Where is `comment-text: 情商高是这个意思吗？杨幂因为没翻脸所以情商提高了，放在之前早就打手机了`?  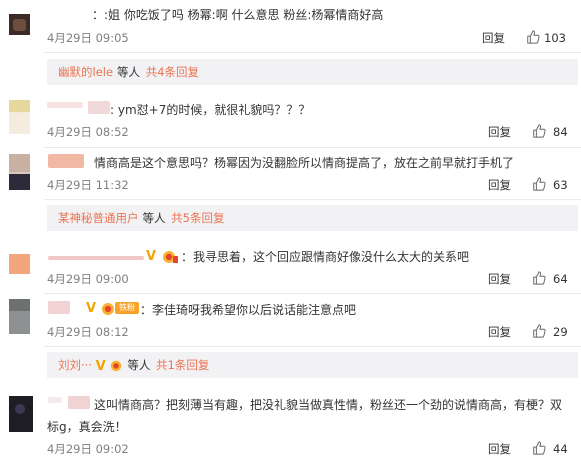
comment-text: 情商高是这个意思吗？杨幂因为没翻脸所以情商提高了，放在之前早就打手机了 is located at coordinates (304, 163).